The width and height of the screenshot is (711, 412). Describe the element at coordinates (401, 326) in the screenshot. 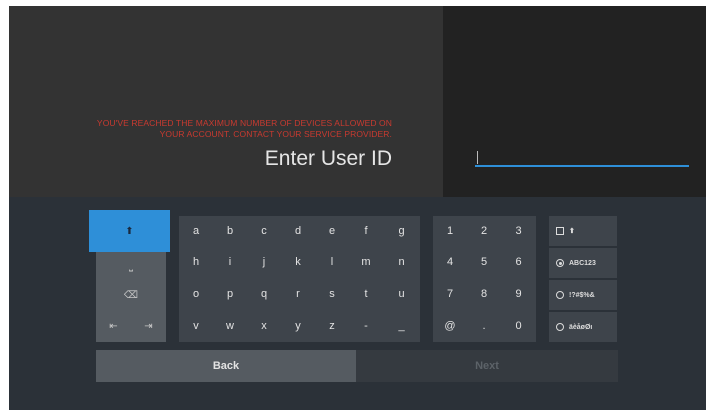

I see `key-underscore: _` at that location.